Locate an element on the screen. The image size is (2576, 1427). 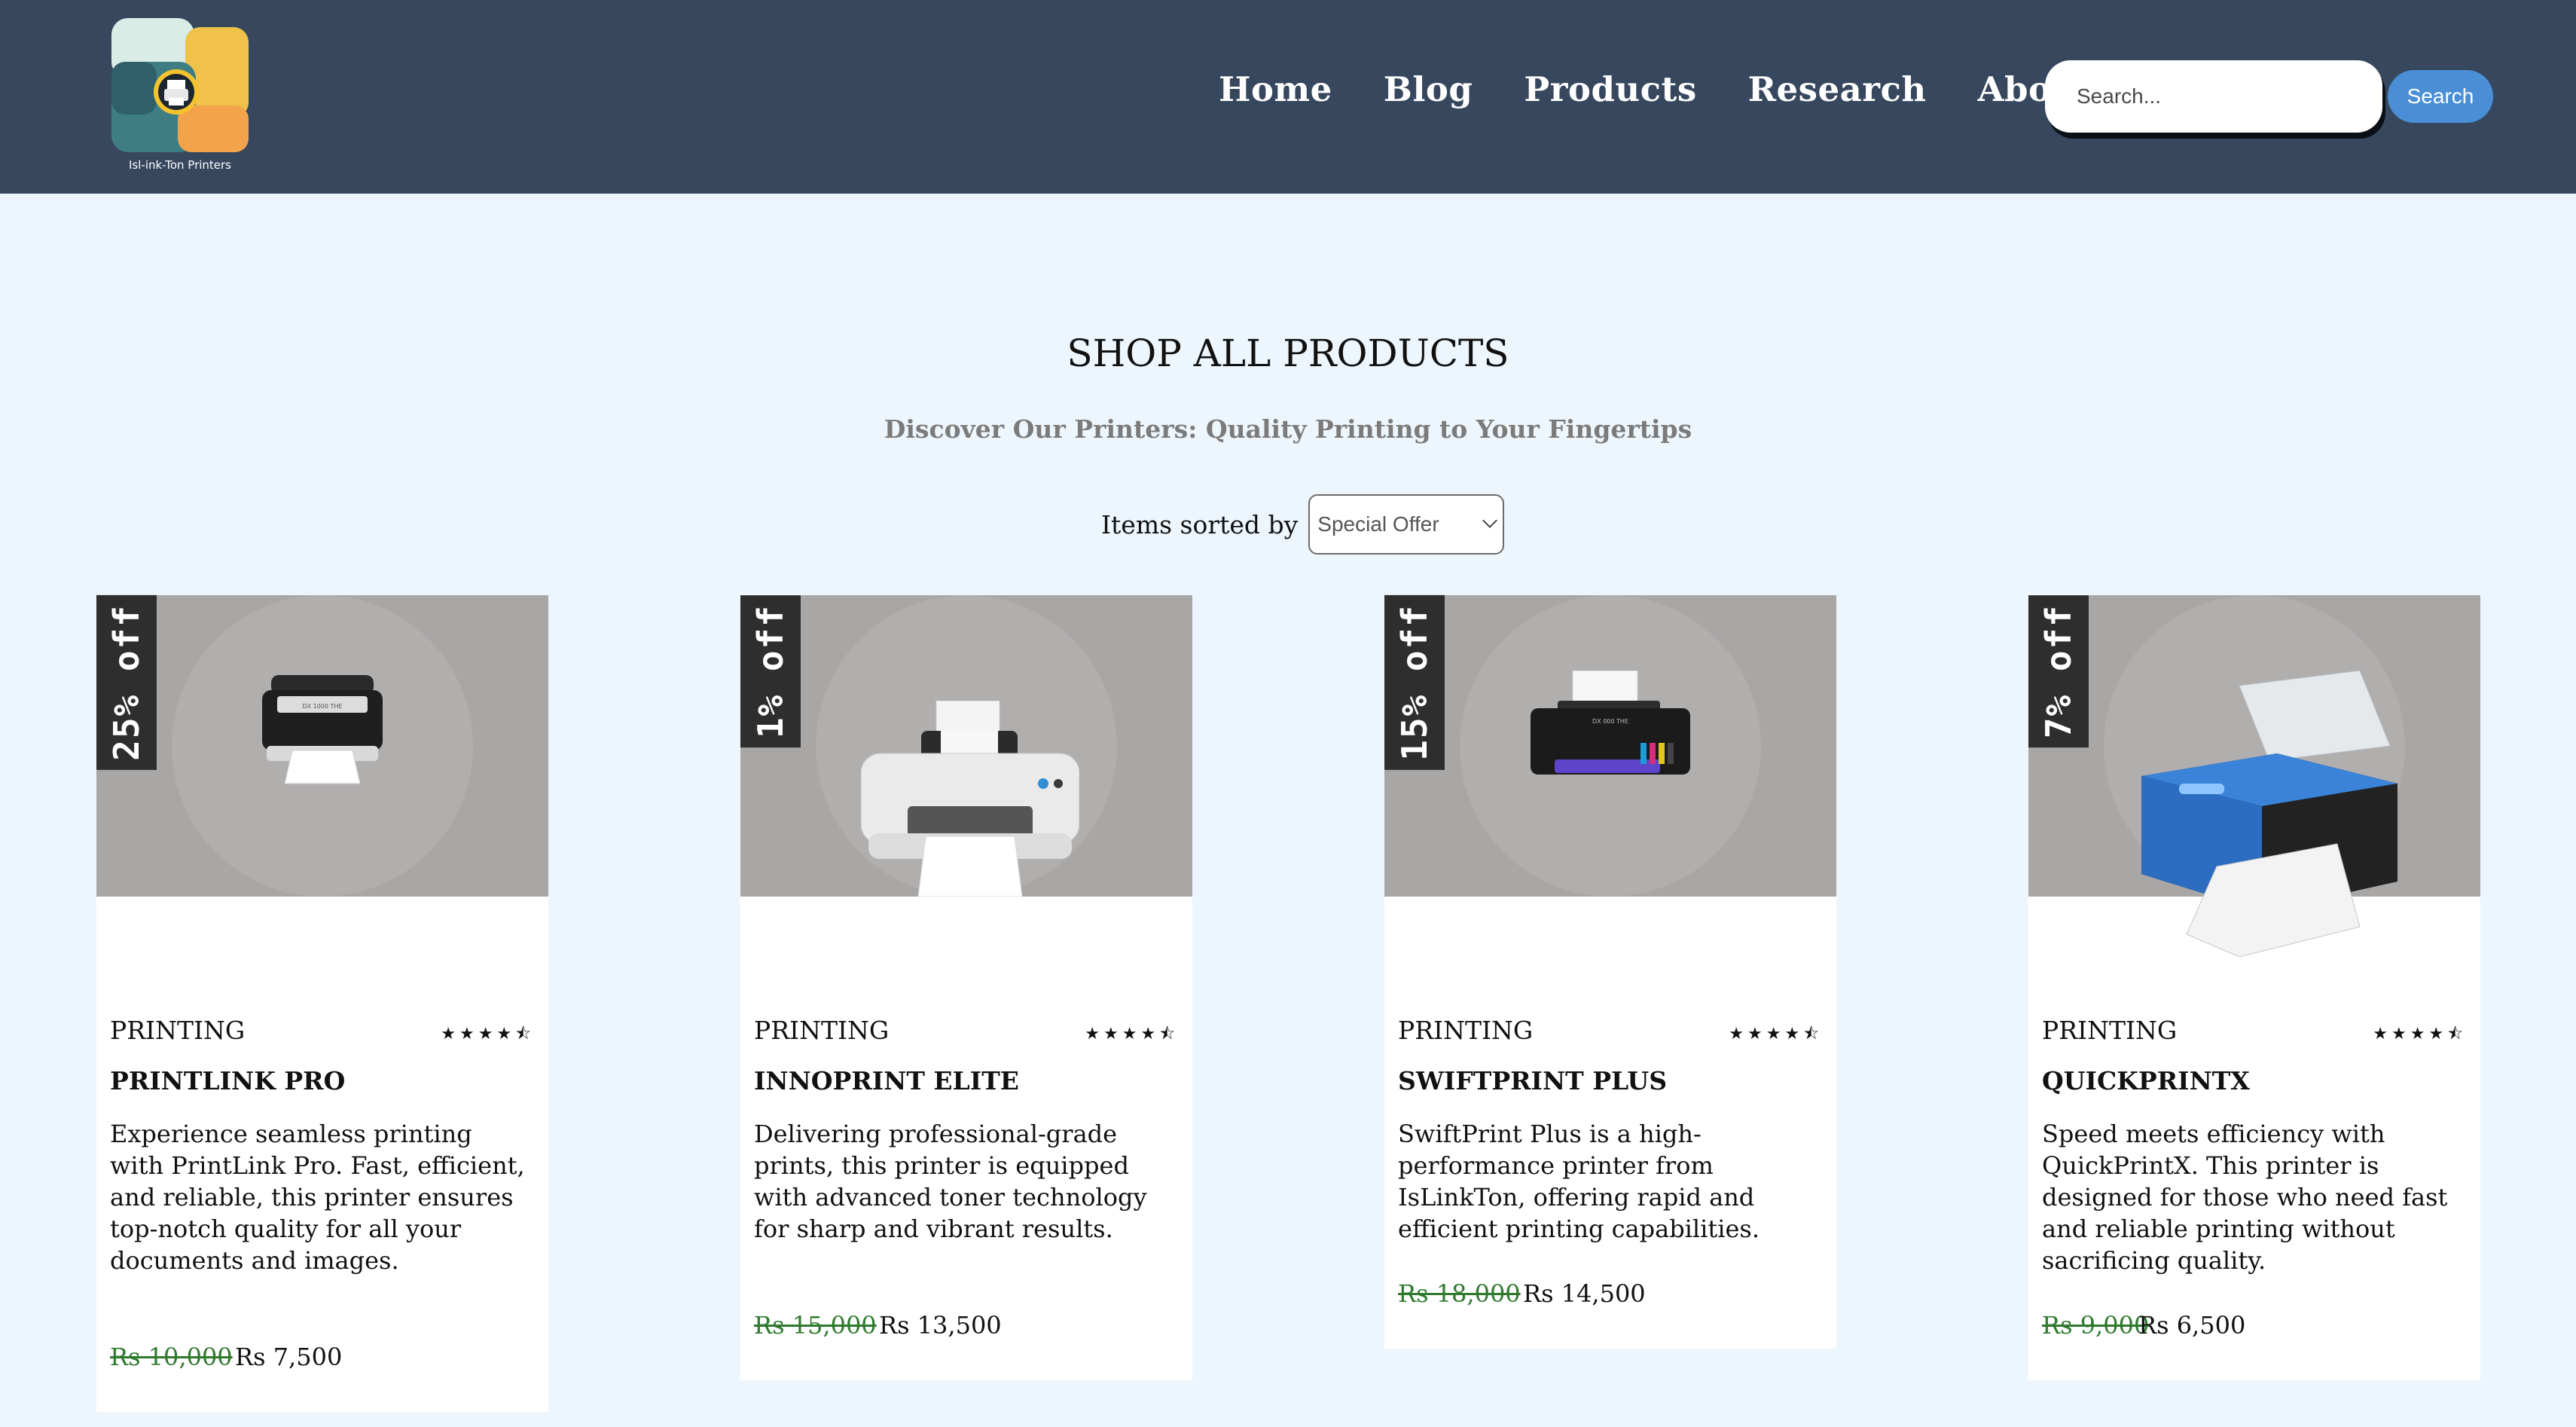
sort-select: Special Offer is located at coordinates (1407, 524).